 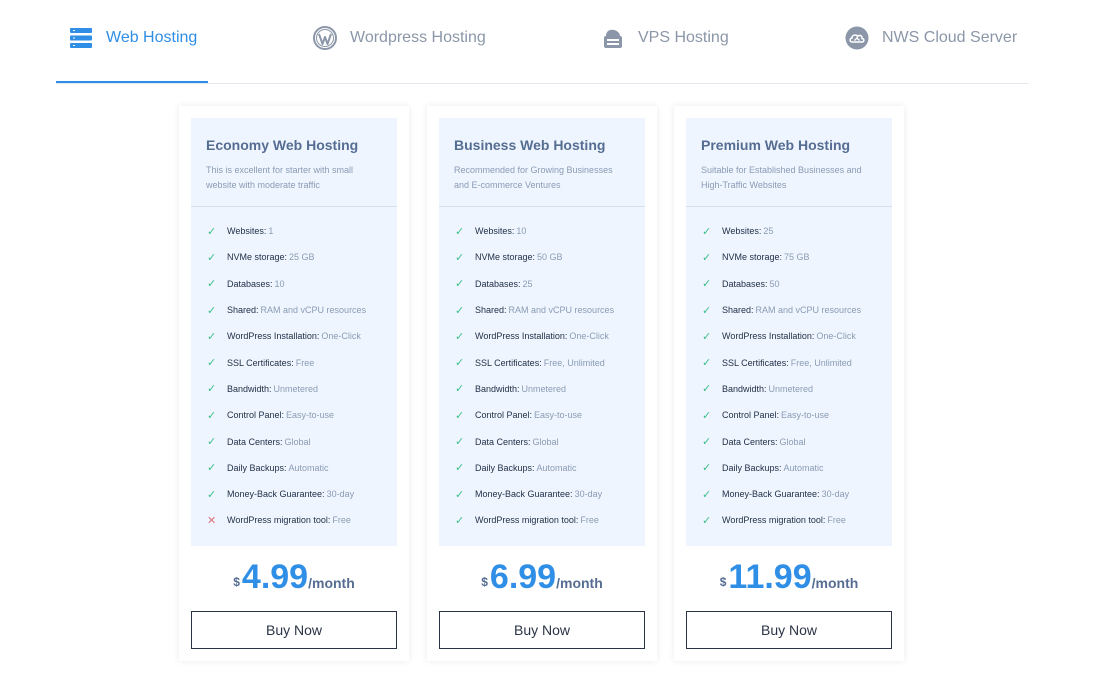 I want to click on feature-item: ✓ Control Panel: Easy-to-use, so click(x=302, y=415).